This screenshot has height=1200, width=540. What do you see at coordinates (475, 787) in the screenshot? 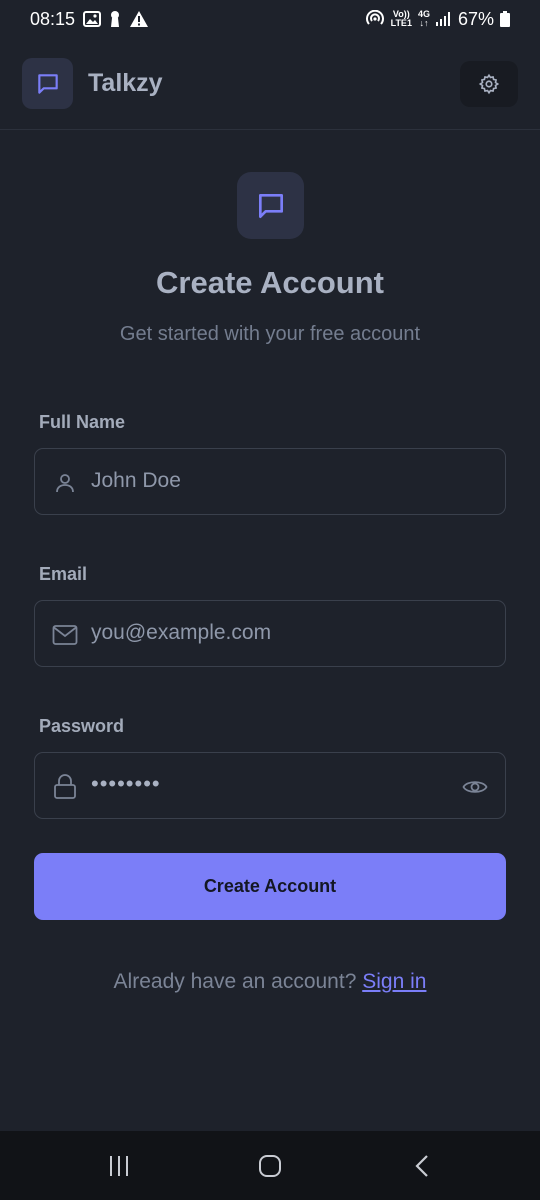
I see `eye-icon` at bounding box center [475, 787].